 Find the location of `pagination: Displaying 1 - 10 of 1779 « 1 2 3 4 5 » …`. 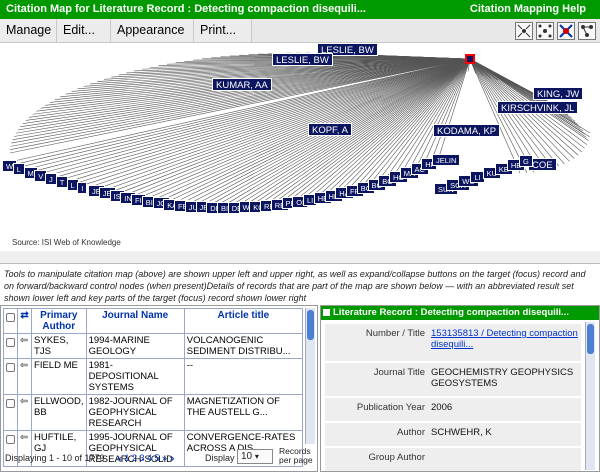

pagination: Displaying 1 - 10 of 1779 « 1 2 3 4 5 » … is located at coordinates (160, 456).